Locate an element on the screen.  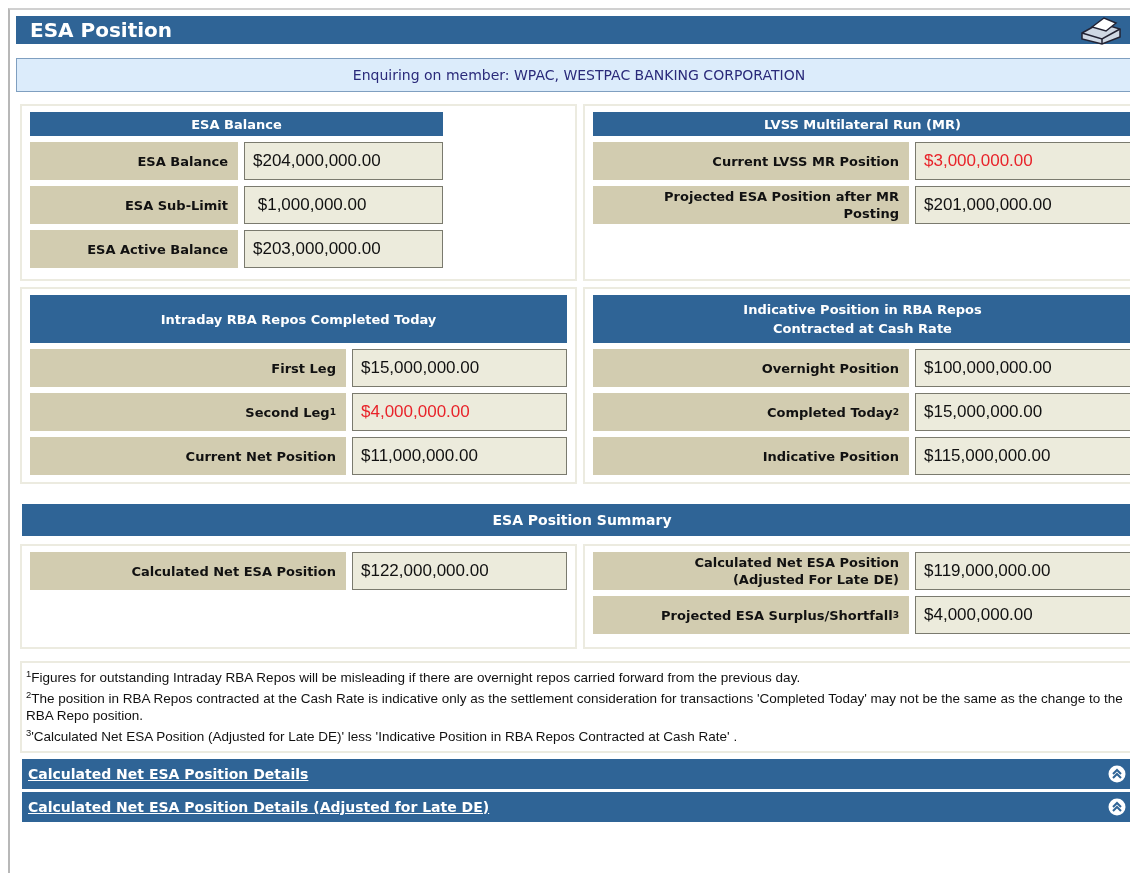
footnote: $^{1}$Figures for outstanding Intraday RBA Repos will be misleading if there are overnight repos carried forward from the previous day. is located at coordinates (414, 677).